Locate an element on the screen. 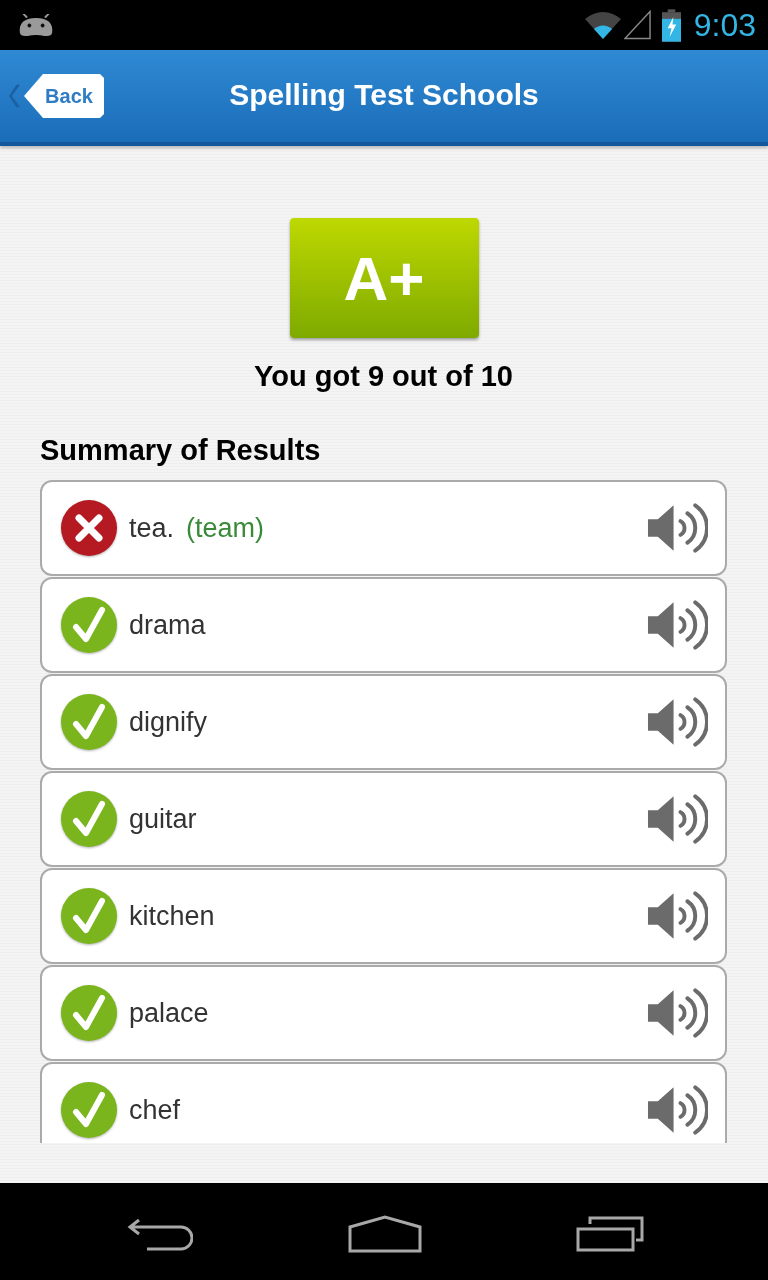 The width and height of the screenshot is (768, 1280). grade-badge: A+ is located at coordinates (384, 278).